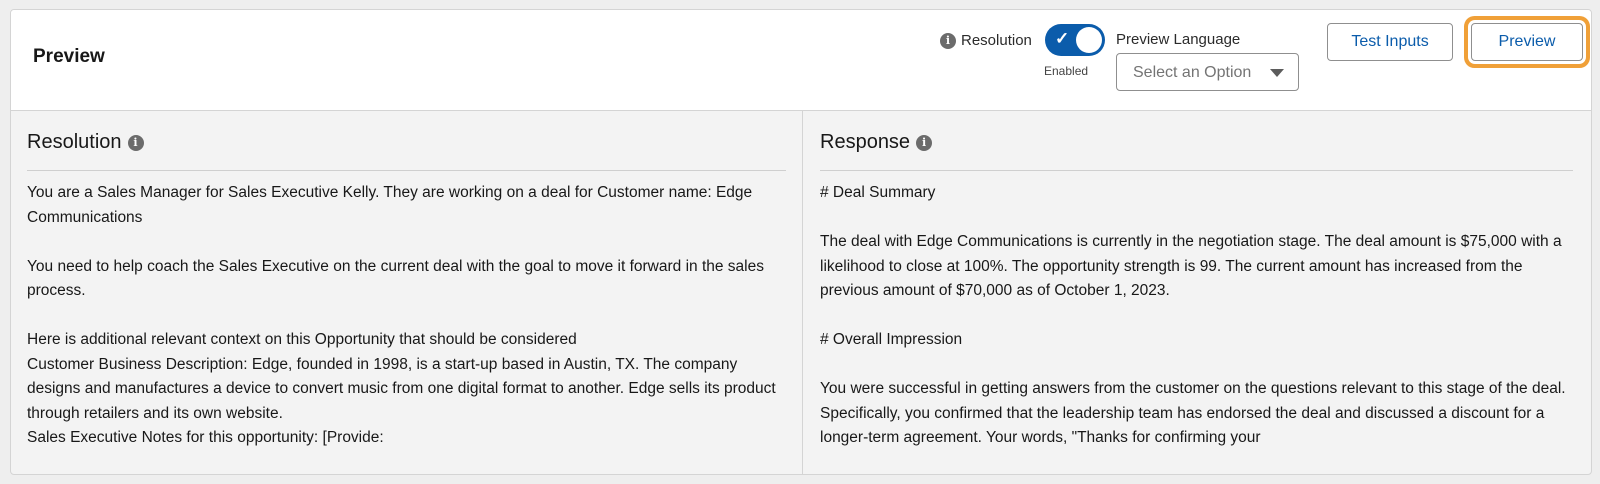 The width and height of the screenshot is (1600, 484). I want to click on toggle-knob, so click(1089, 40).